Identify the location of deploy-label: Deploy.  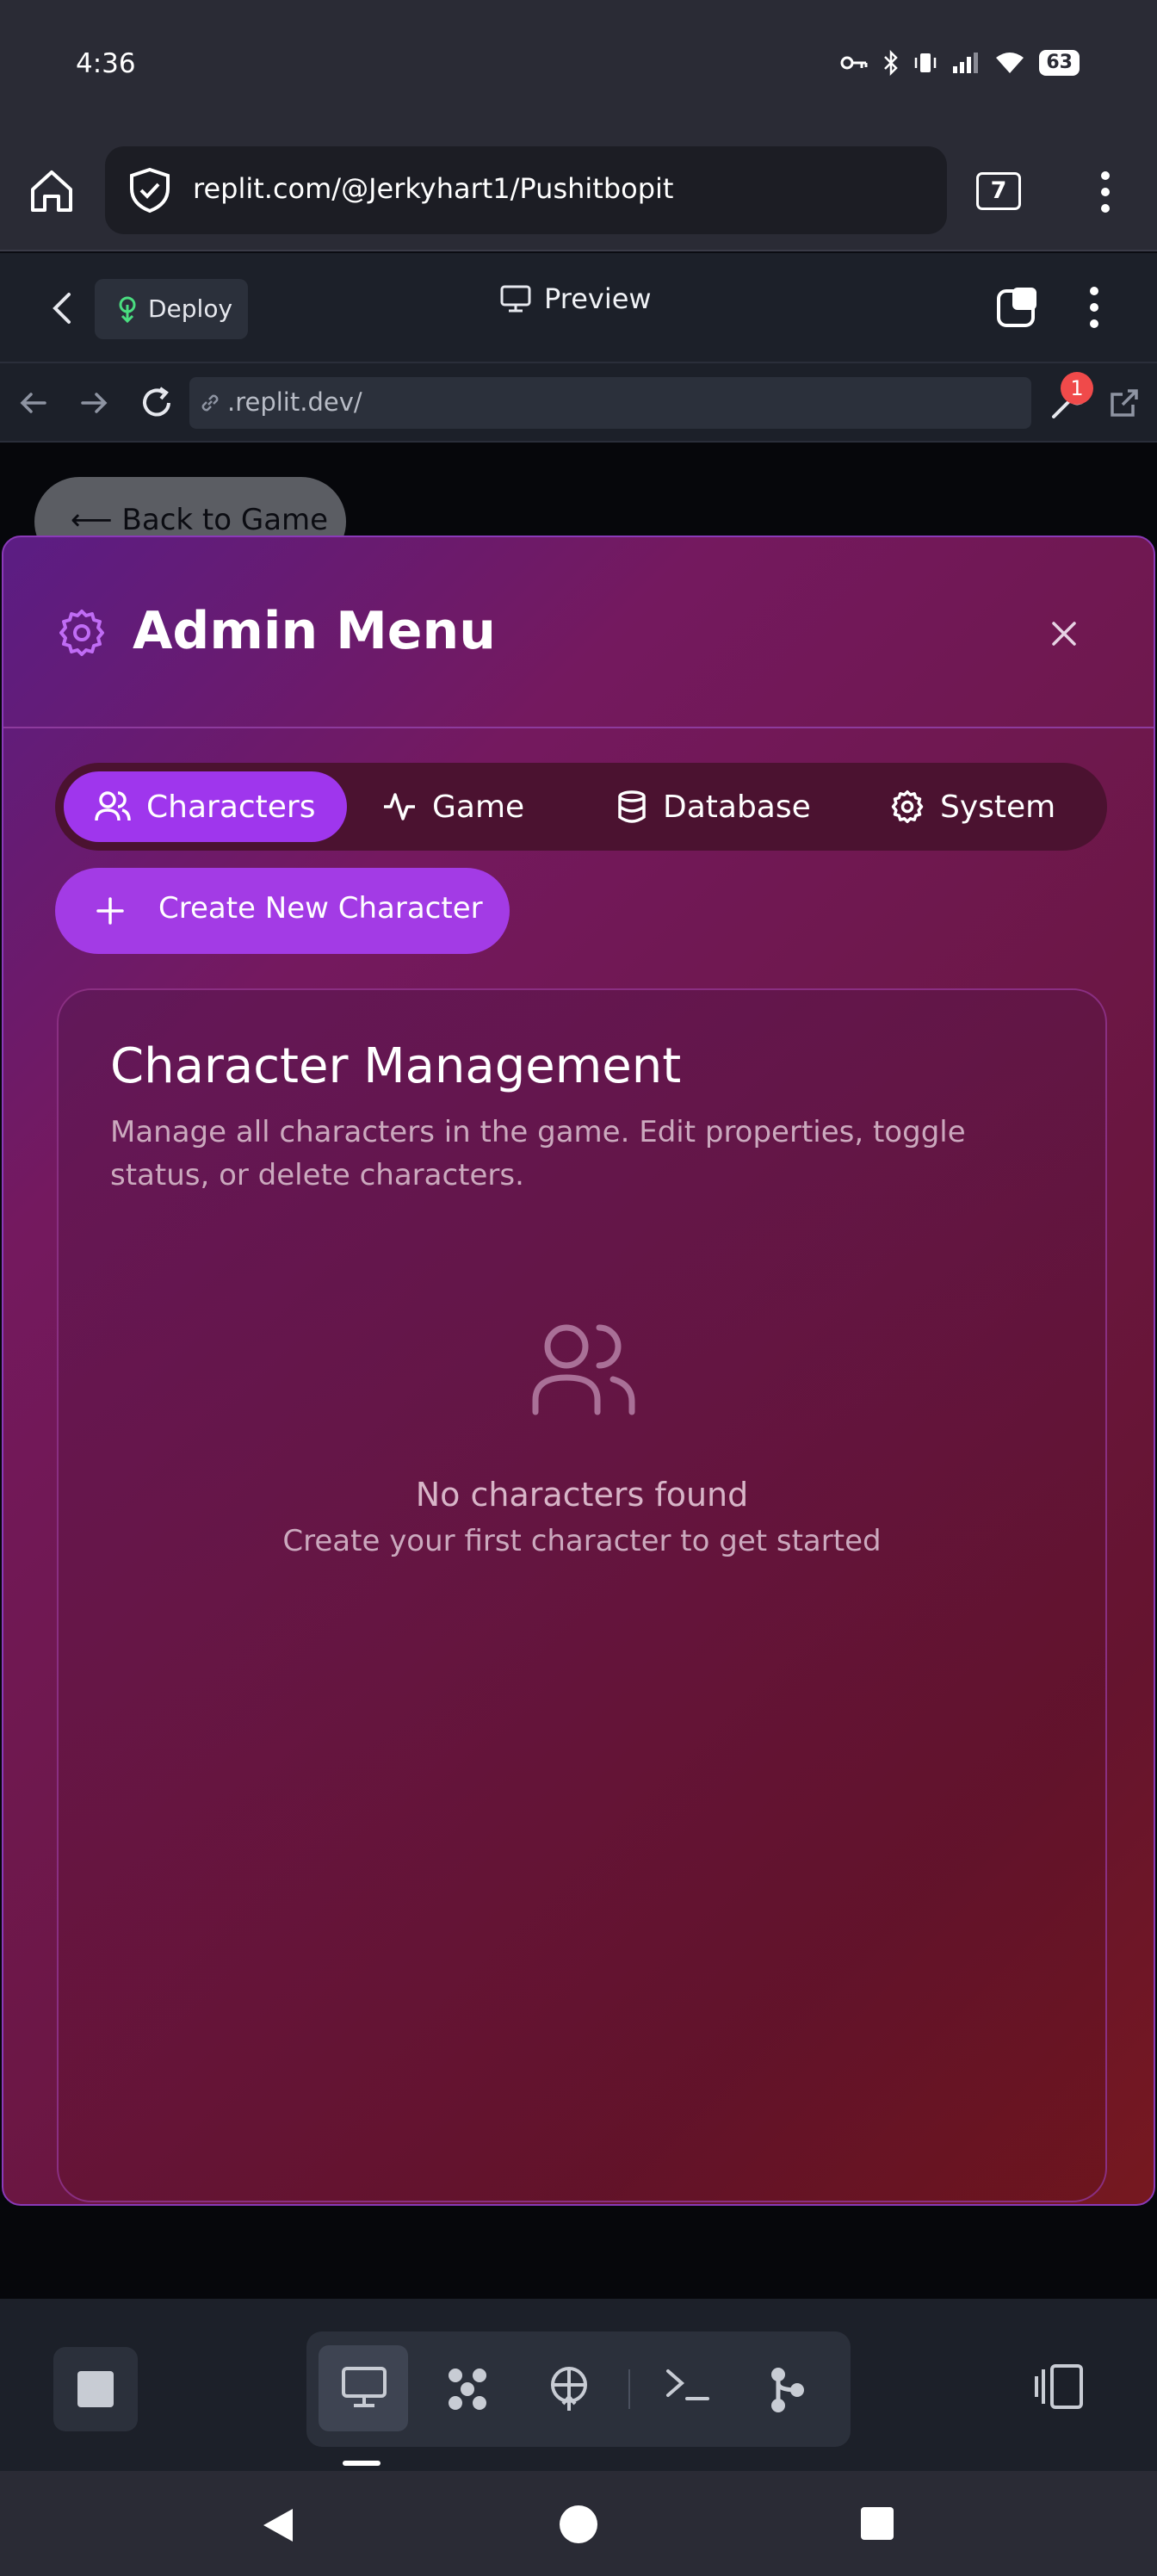
(190, 309).